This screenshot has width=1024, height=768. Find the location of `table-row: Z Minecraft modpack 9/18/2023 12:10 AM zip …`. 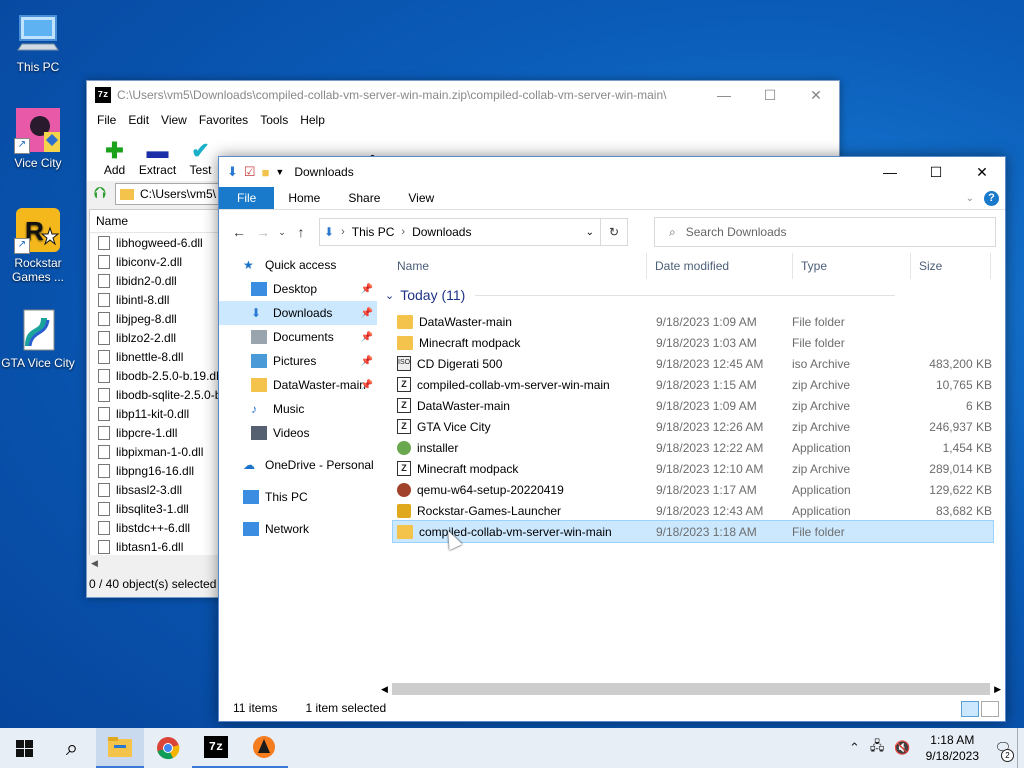

table-row: Z Minecraft modpack 9/18/2023 12:10 AM zip … is located at coordinates (693, 468).